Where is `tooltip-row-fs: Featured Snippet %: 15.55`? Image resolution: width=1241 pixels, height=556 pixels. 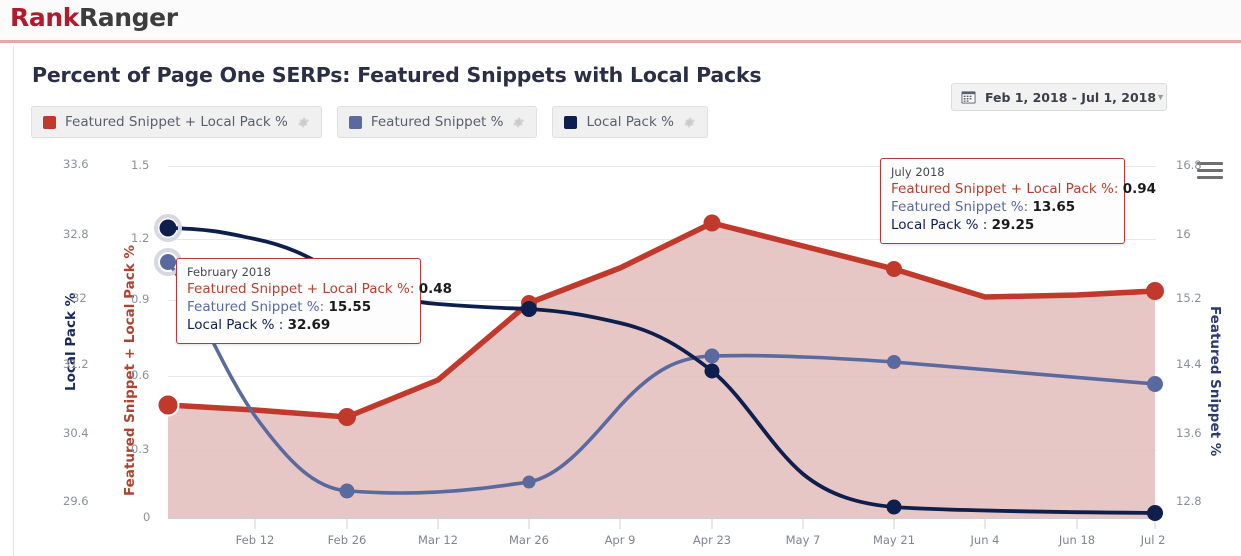 tooltip-row-fs: Featured Snippet %: 15.55 is located at coordinates (298, 308).